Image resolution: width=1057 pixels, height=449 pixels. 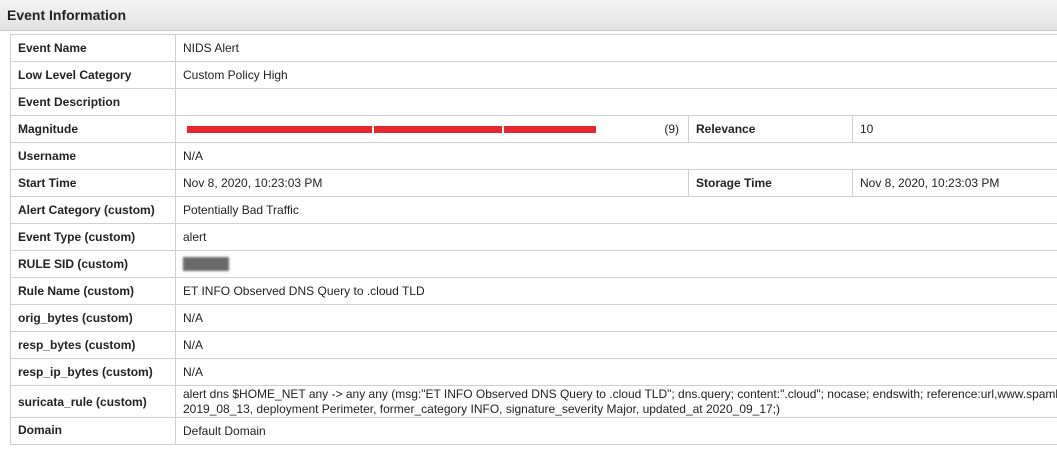 I want to click on table-row-magnitude: Magnitude (9) Relevance 10, so click(x=534, y=129).